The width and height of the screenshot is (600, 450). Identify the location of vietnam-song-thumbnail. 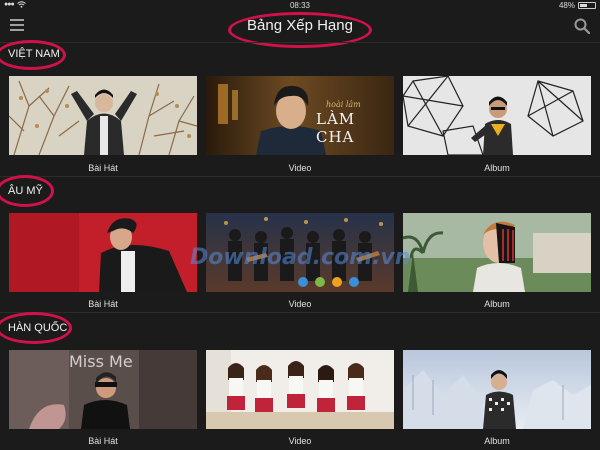
(103, 115).